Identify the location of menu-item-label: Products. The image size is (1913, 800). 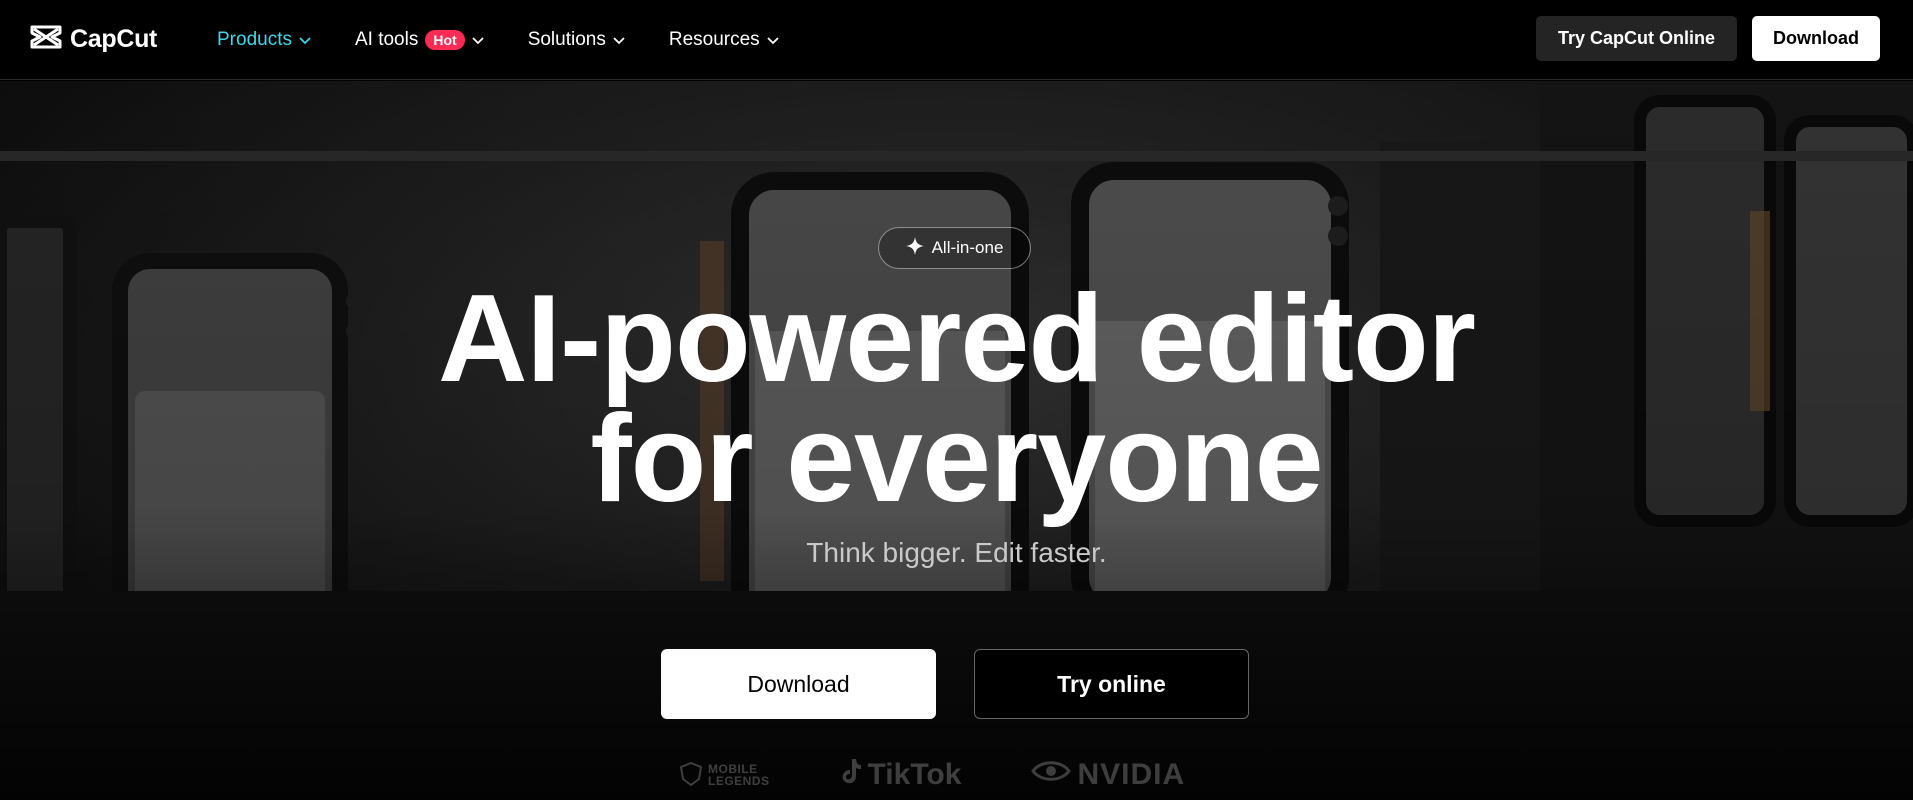
(254, 39).